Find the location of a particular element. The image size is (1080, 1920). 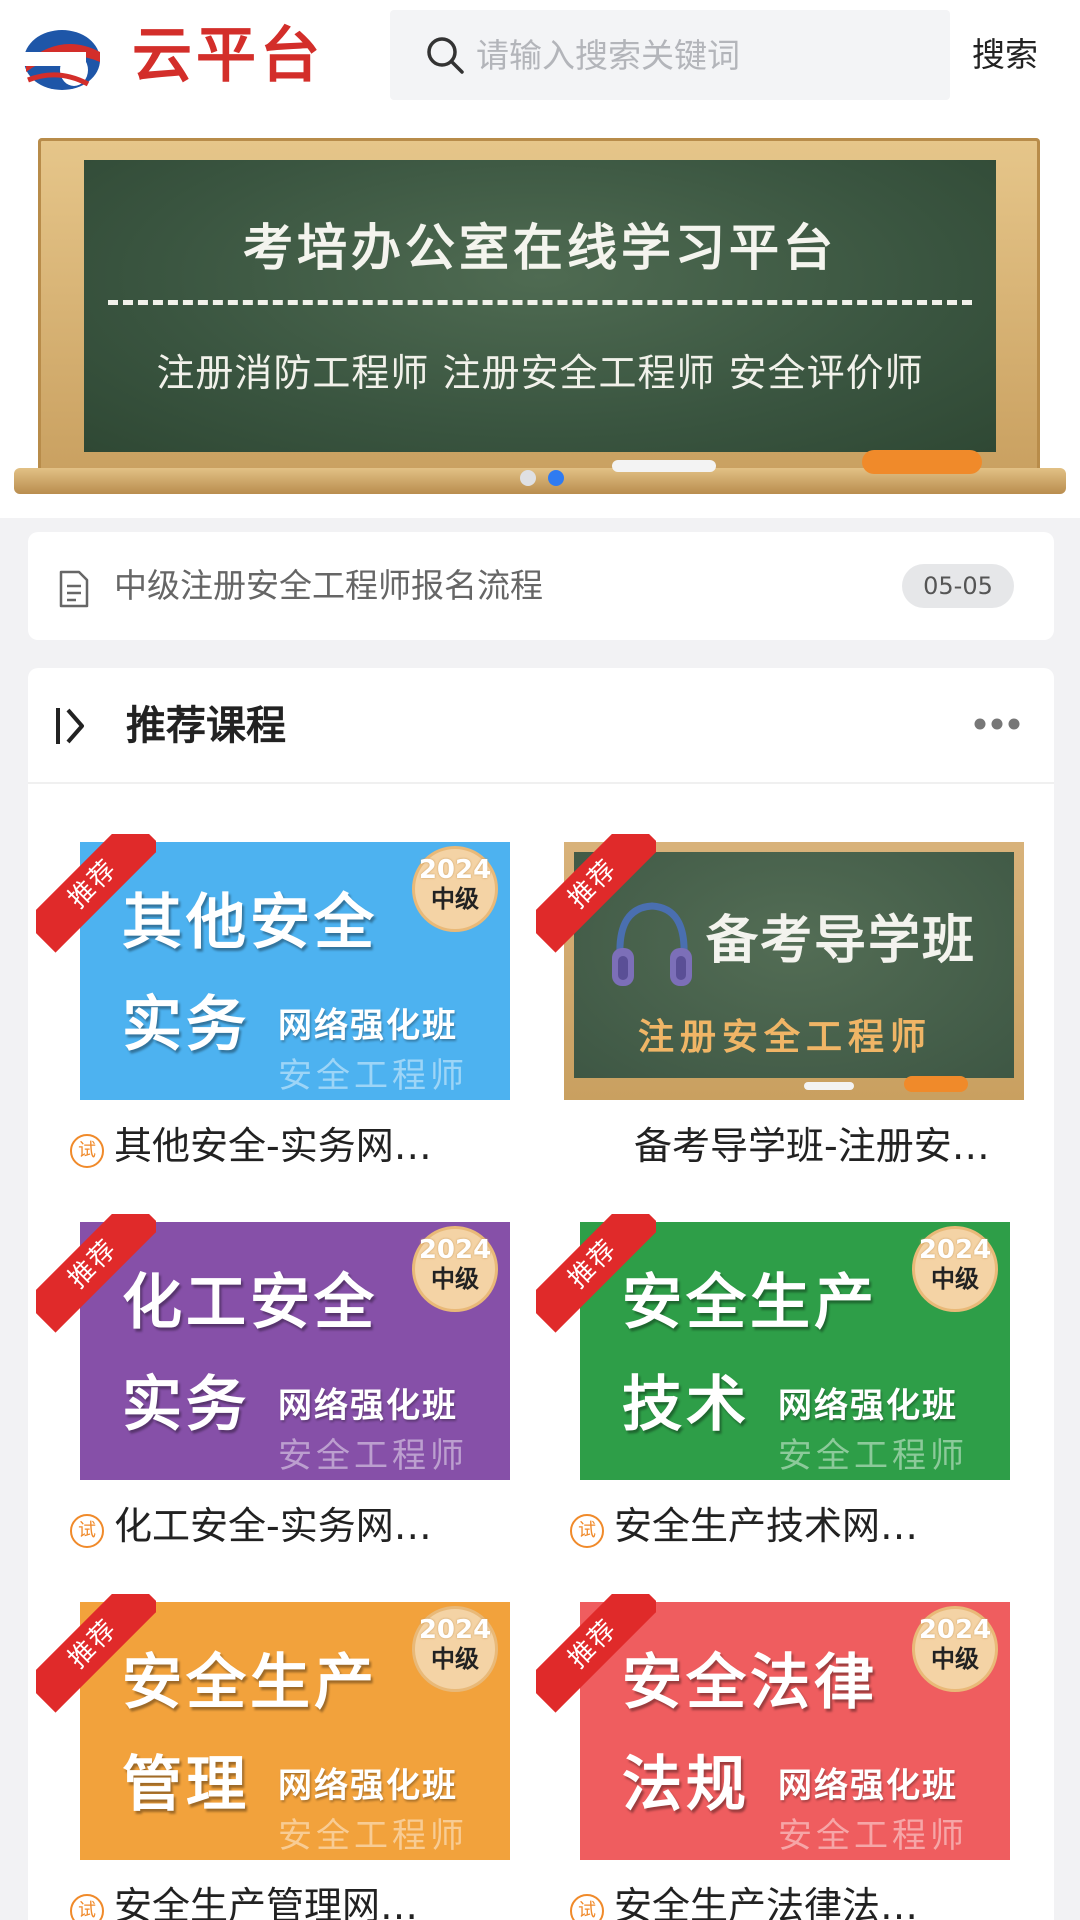

search-input is located at coordinates (696, 55).